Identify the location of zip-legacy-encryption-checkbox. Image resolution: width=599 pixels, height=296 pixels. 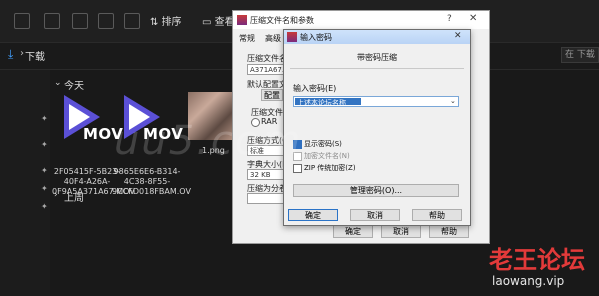
(297, 168).